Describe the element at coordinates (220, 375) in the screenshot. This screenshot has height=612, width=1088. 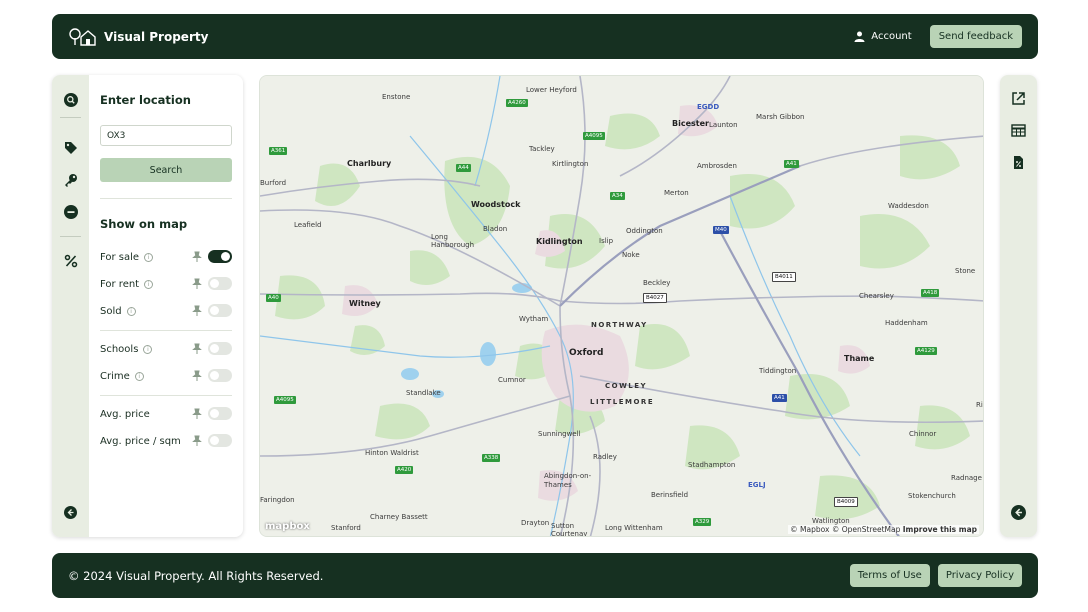
I see `crime-toggle` at that location.